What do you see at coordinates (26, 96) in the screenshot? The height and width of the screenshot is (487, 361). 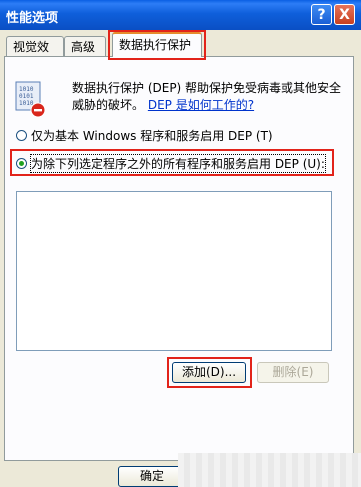 I see `svg-text: 0101` at bounding box center [26, 96].